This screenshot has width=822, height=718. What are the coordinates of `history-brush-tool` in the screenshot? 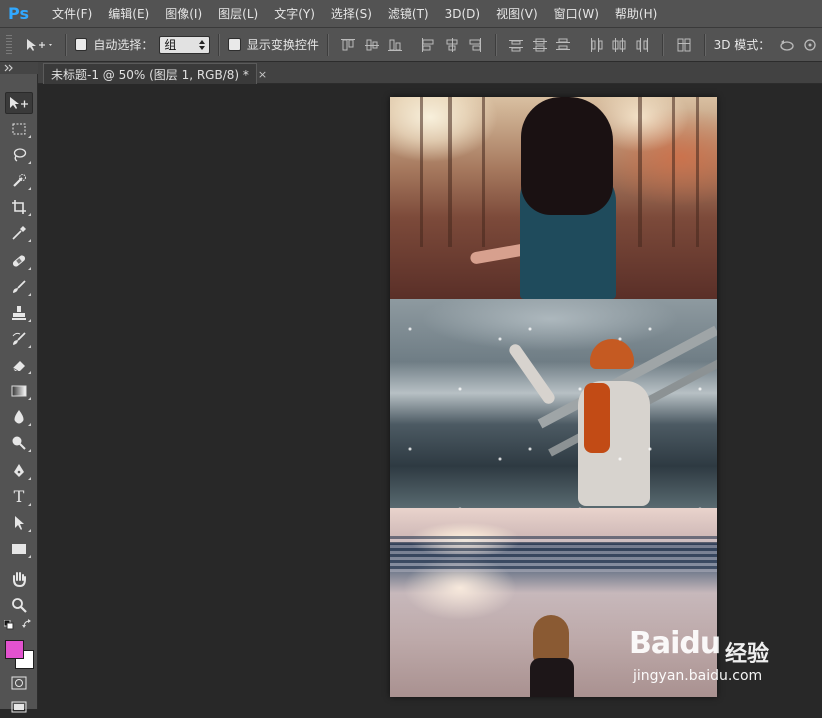 It's located at (19, 339).